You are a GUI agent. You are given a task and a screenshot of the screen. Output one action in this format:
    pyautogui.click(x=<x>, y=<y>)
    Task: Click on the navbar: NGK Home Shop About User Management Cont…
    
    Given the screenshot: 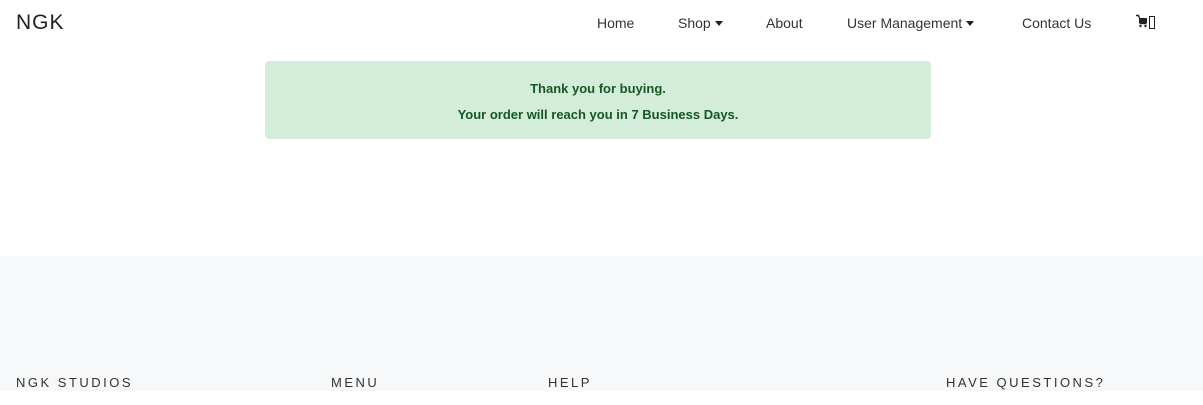 What is the action you would take?
    pyautogui.click(x=601, y=24)
    